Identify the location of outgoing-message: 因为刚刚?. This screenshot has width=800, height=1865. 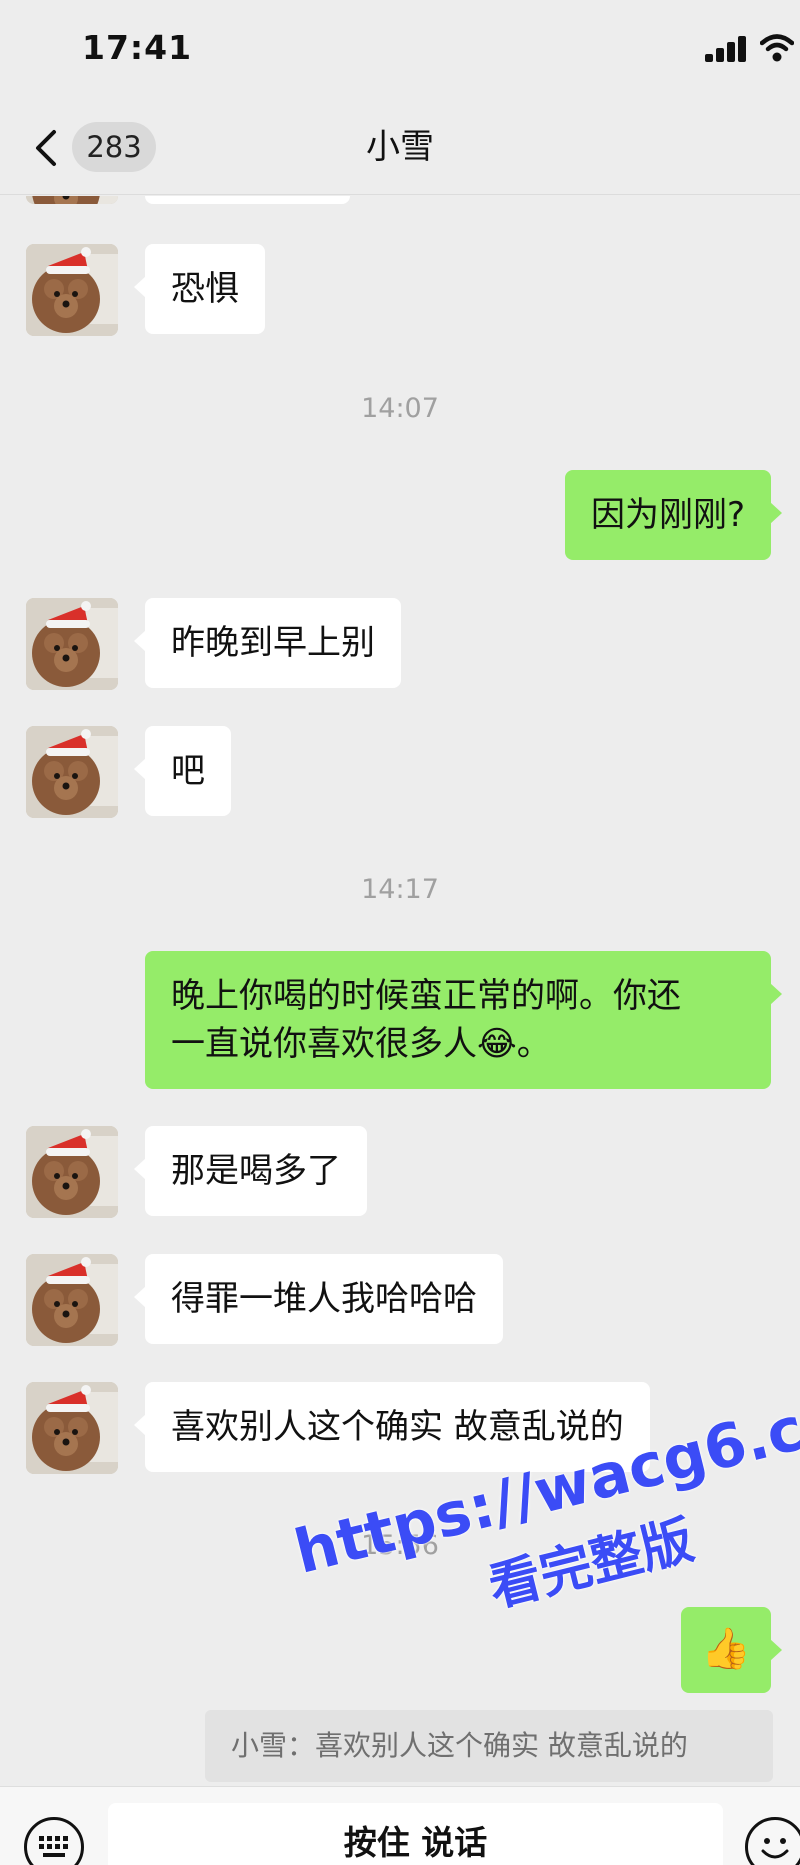
(673, 515).